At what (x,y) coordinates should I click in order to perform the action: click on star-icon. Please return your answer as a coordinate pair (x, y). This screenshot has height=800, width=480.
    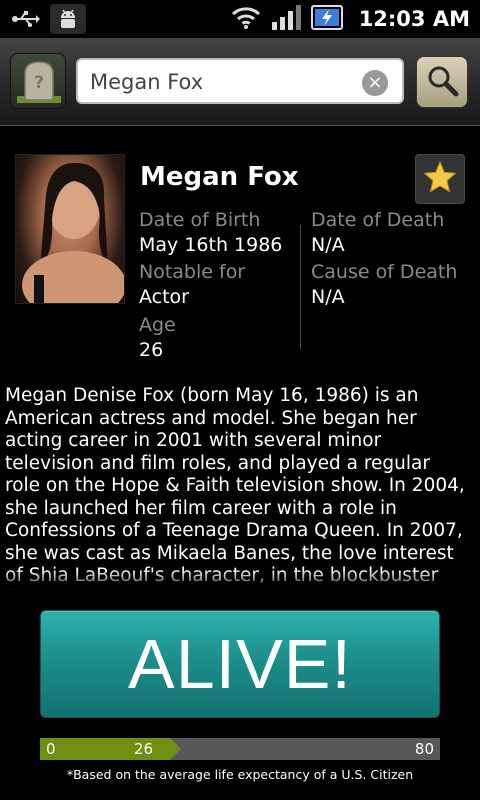
    Looking at the image, I should click on (440, 179).